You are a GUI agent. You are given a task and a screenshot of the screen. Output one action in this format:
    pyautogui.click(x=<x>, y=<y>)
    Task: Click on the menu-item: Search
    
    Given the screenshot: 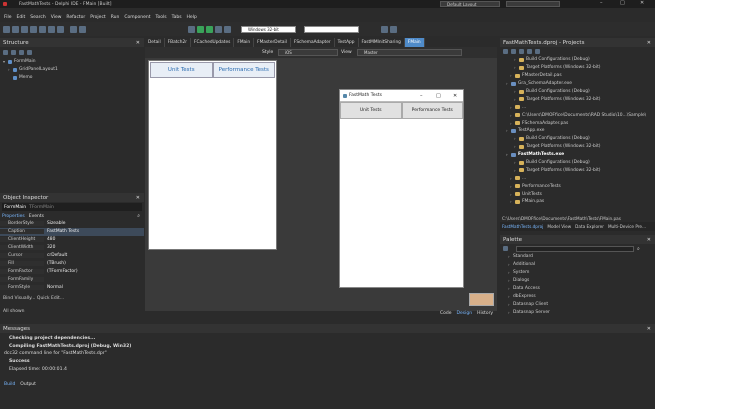 What is the action you would take?
    pyautogui.click(x=37, y=17)
    